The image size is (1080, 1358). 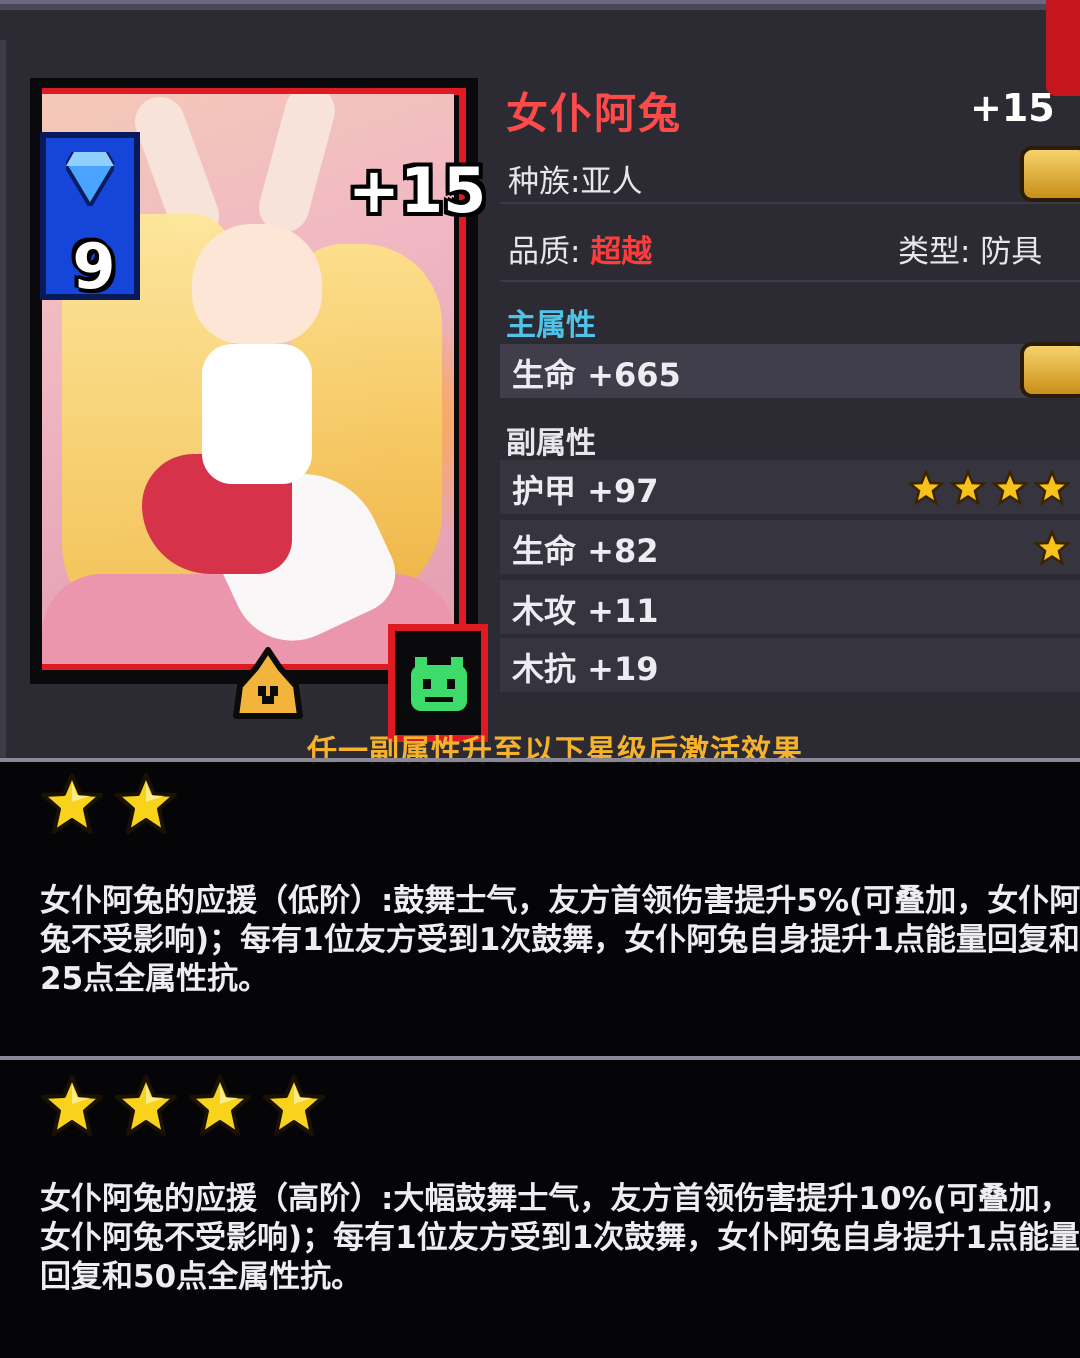 What do you see at coordinates (790, 665) in the screenshot?
I see `sub-attr-row-4: 木抗 +19` at bounding box center [790, 665].